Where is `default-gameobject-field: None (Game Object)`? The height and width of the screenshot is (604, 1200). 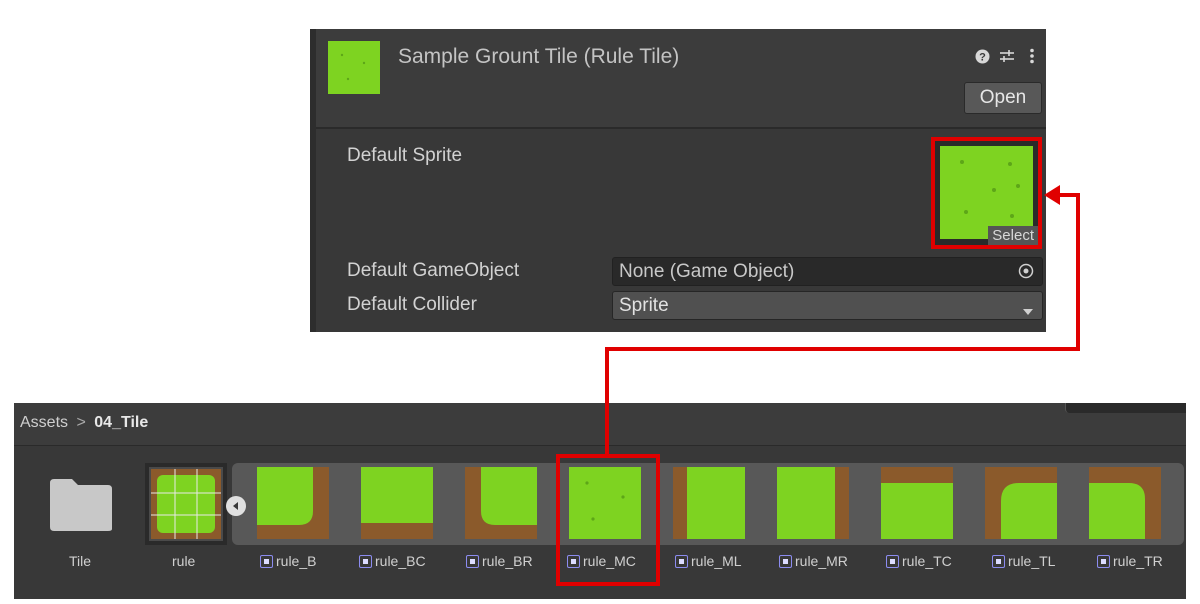 default-gameobject-field: None (Game Object) is located at coordinates (827, 271).